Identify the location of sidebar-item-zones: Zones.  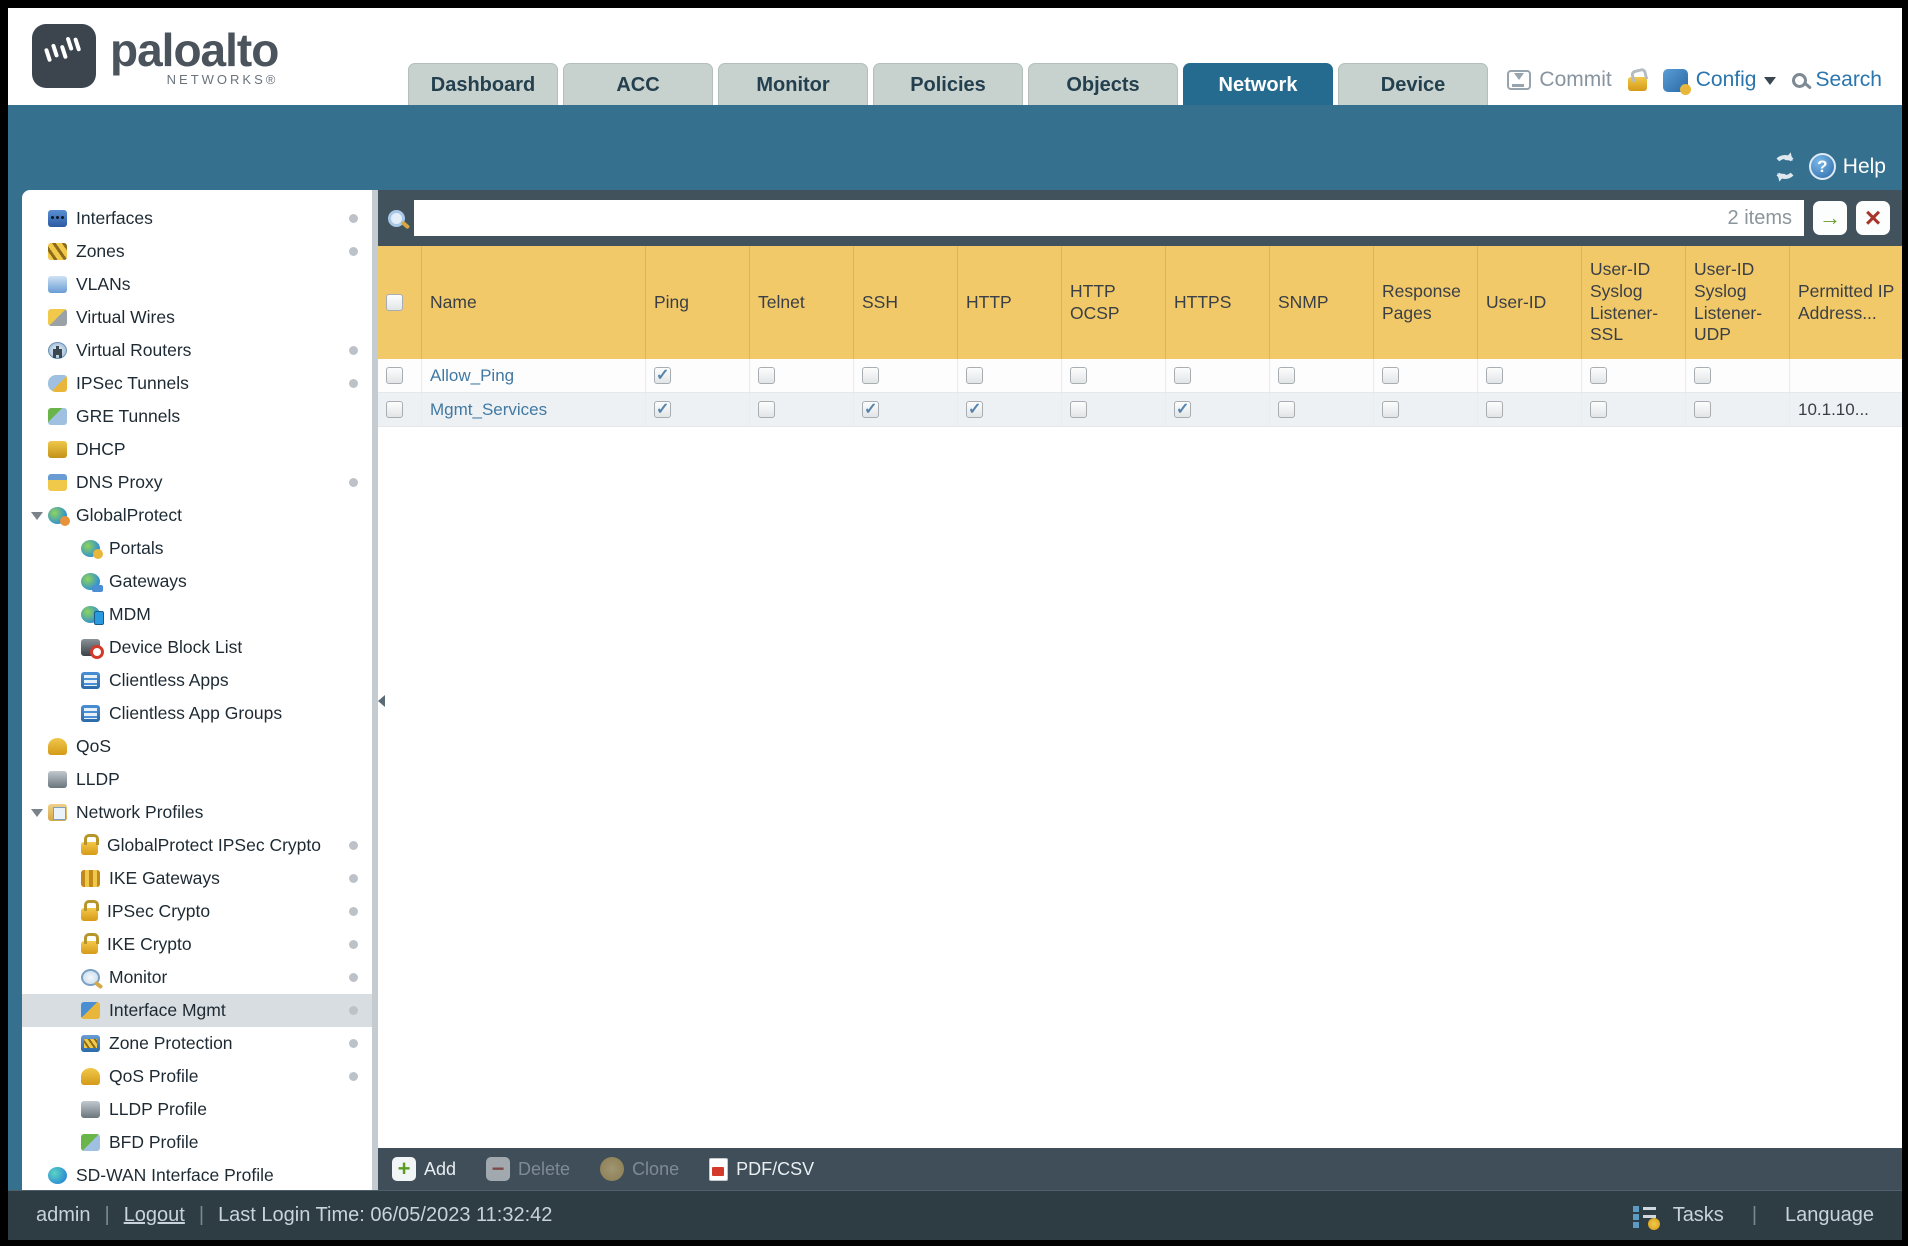
(197, 251).